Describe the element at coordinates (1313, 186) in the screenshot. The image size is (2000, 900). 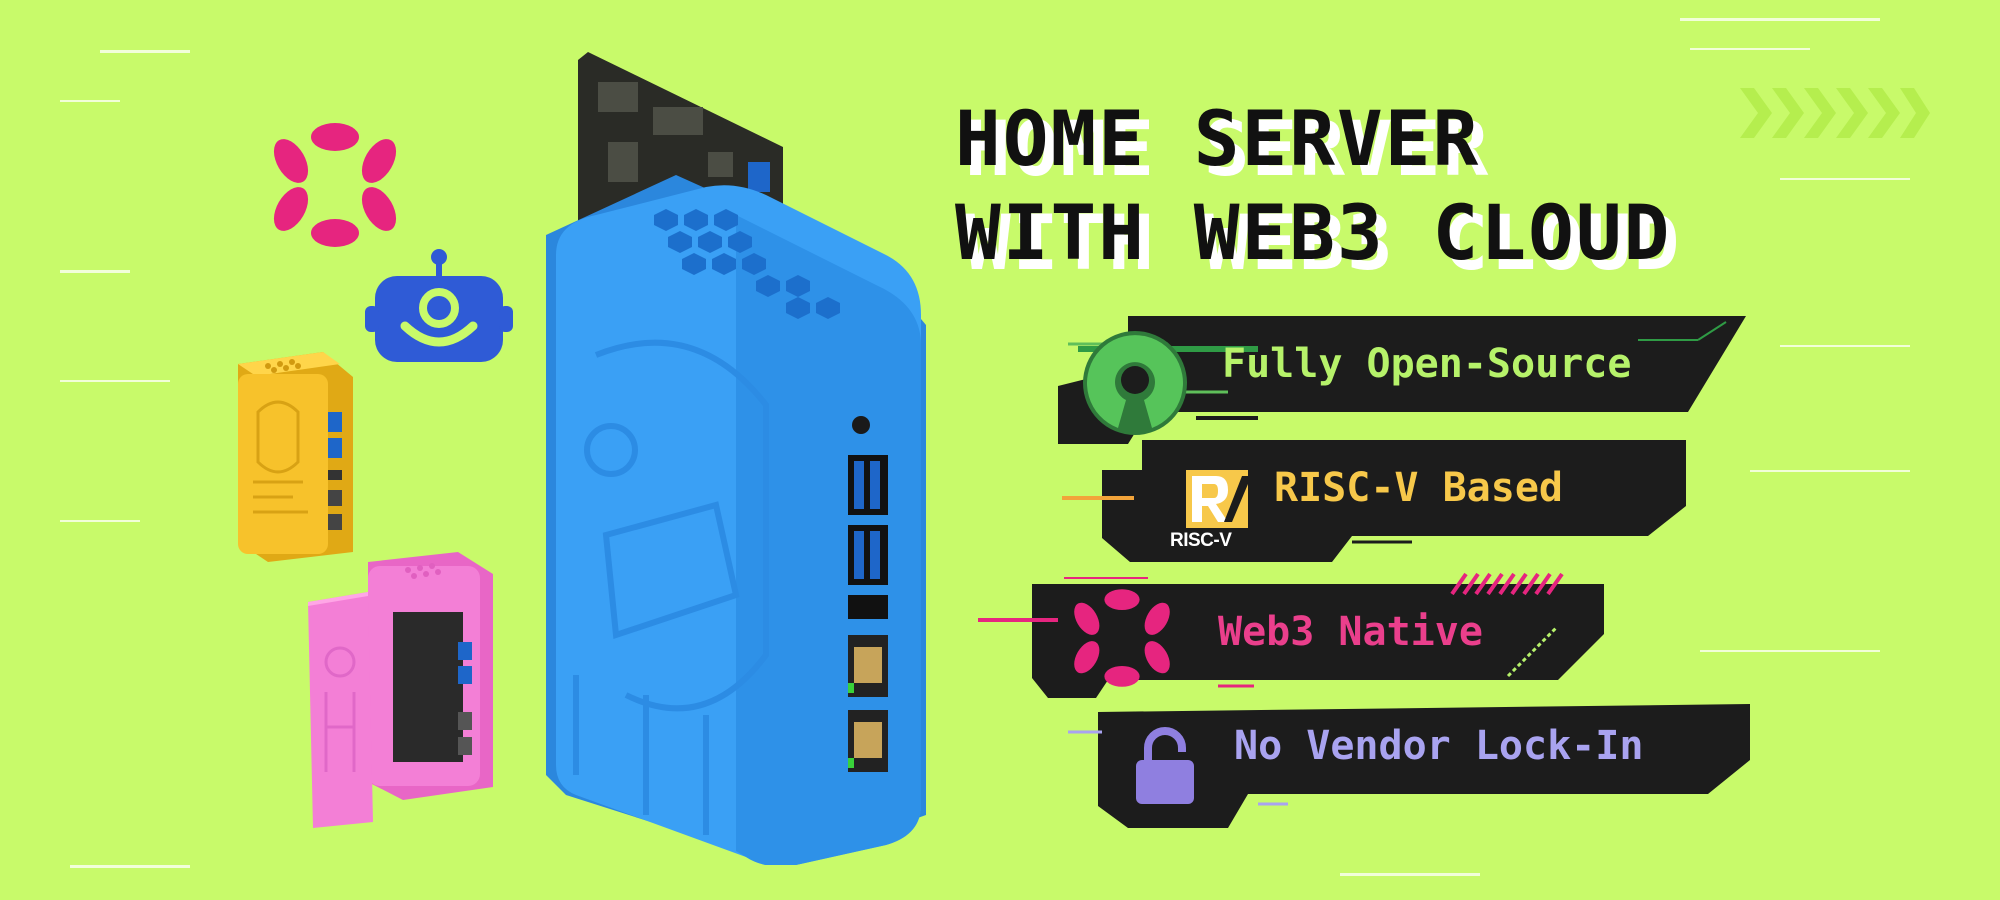
I see `headline: HOME SERVER WITH WEB3 CLOUD` at that location.